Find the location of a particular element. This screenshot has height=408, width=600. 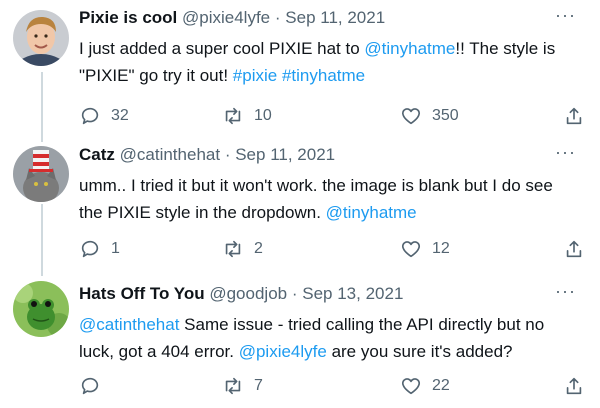

tweet-actions: 7 22 is located at coordinates (300, 386).